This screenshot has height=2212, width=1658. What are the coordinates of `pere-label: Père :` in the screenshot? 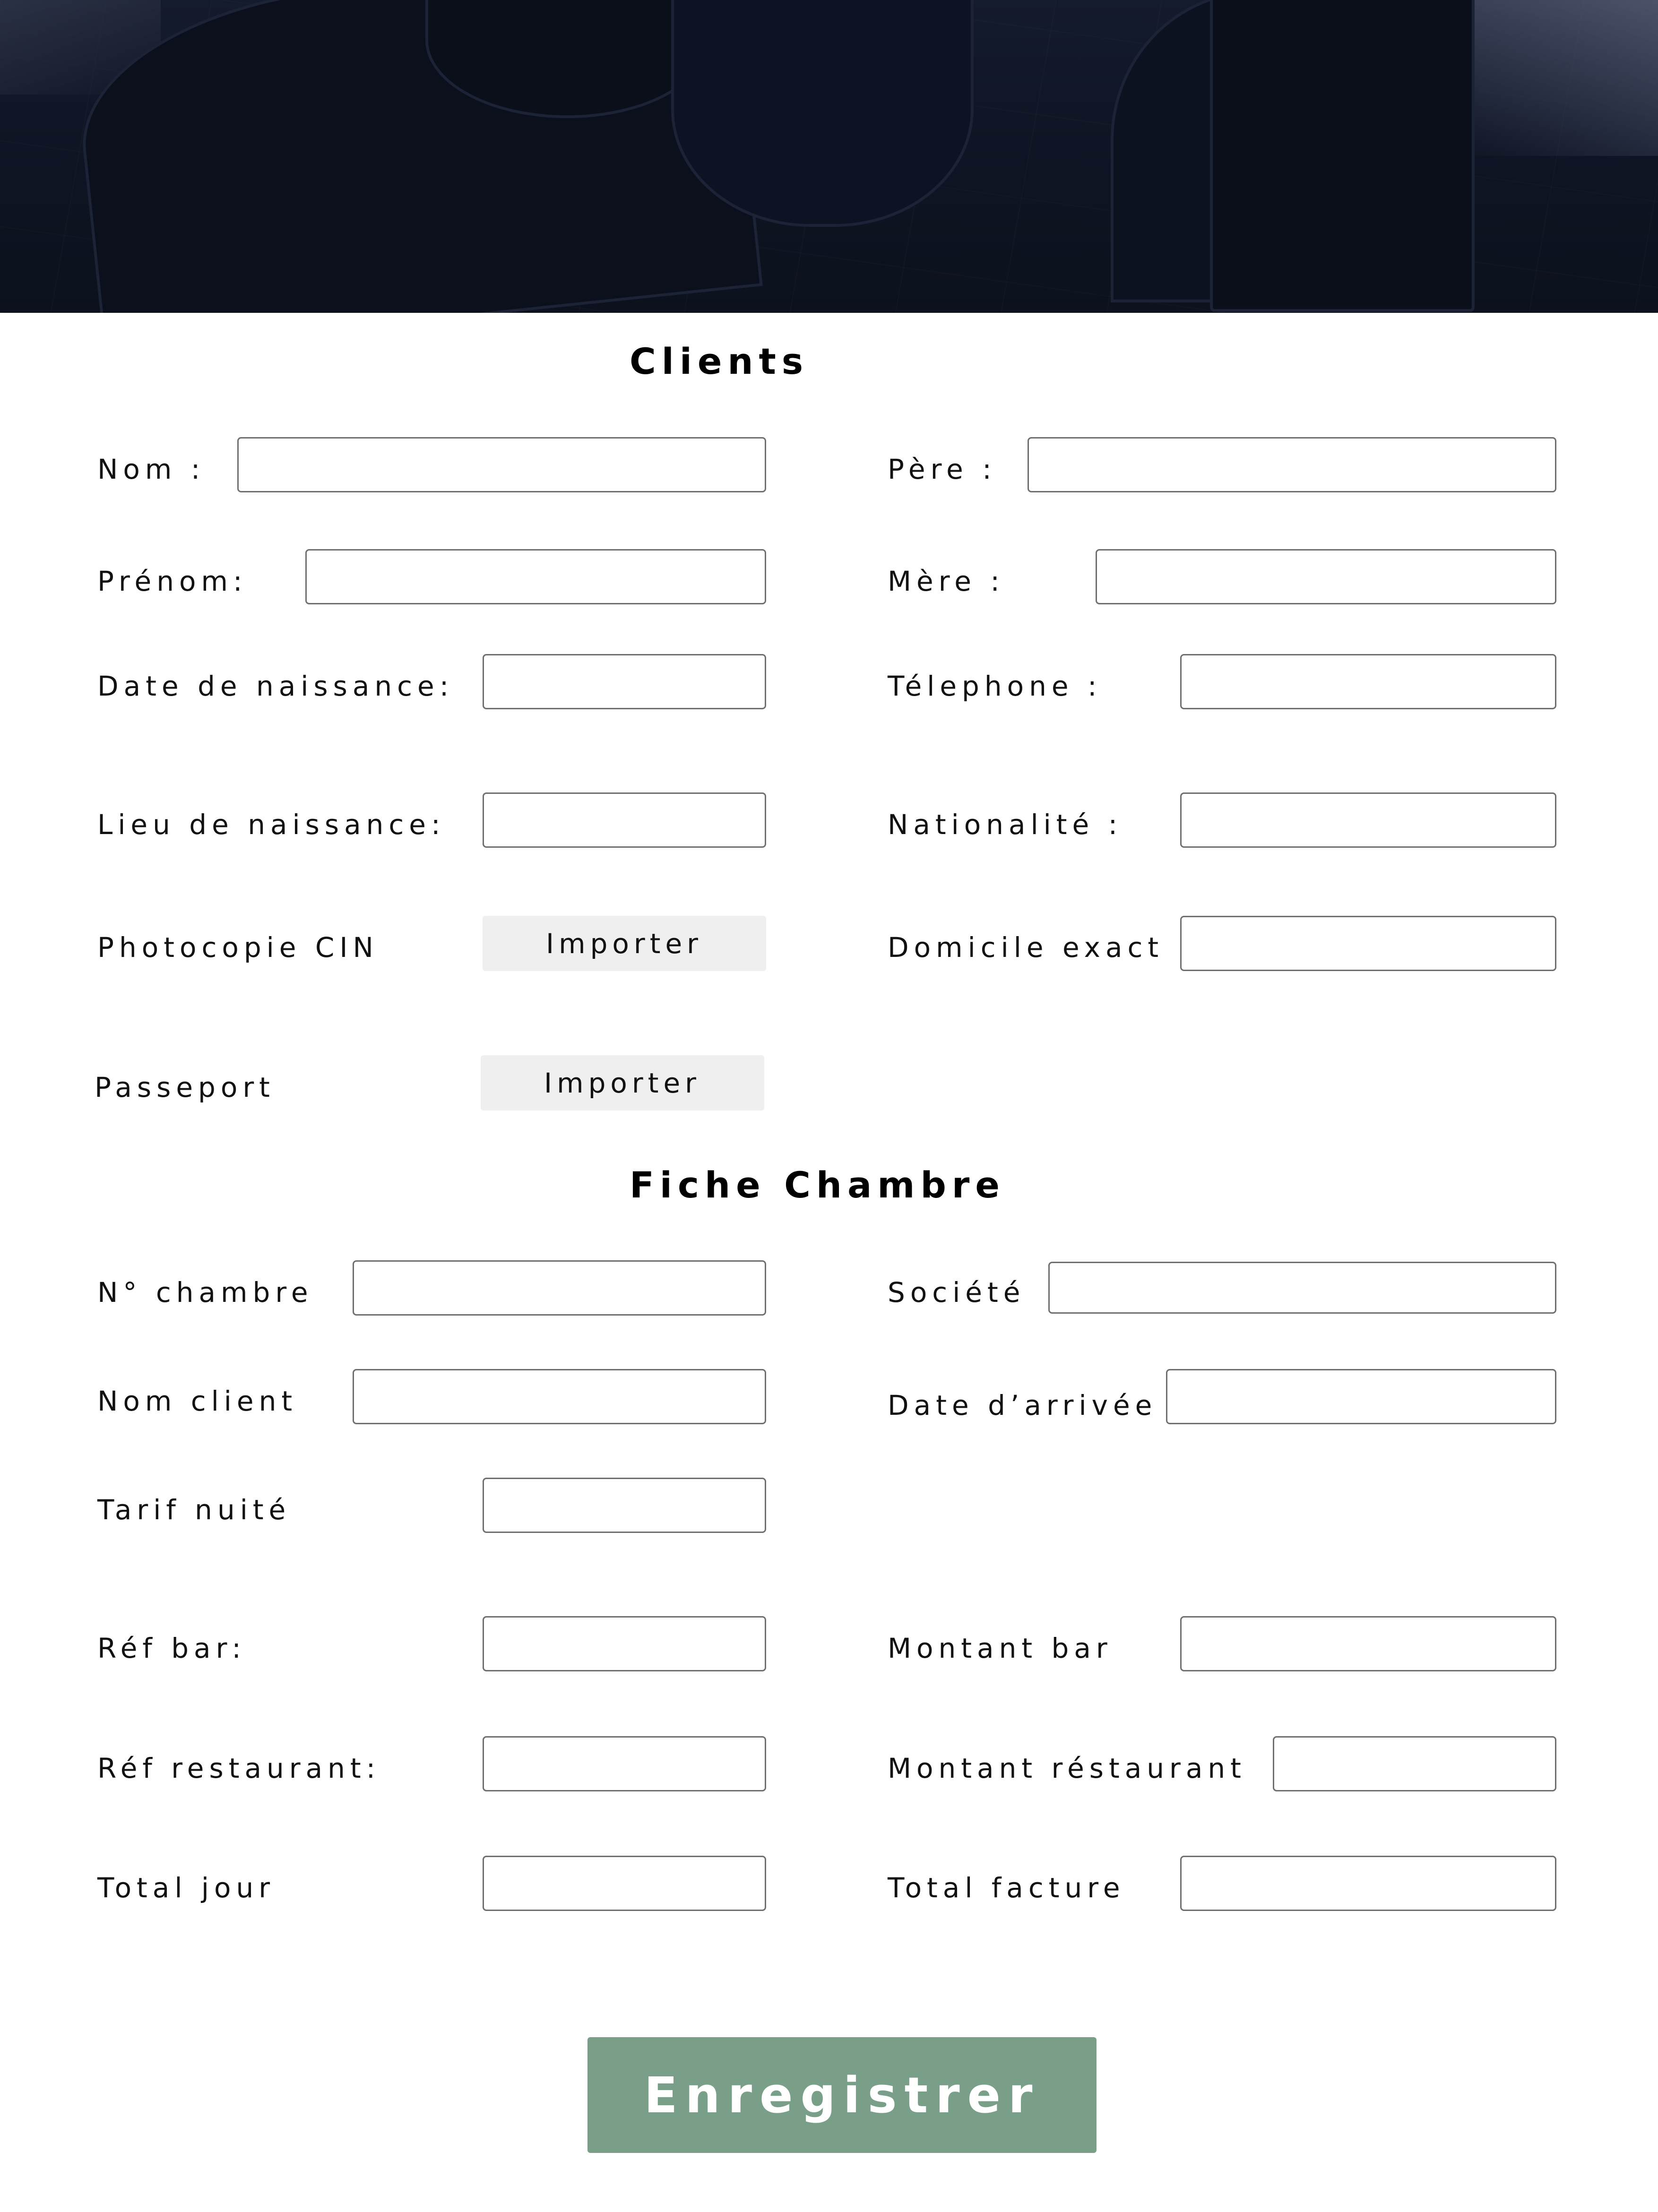 It's located at (943, 469).